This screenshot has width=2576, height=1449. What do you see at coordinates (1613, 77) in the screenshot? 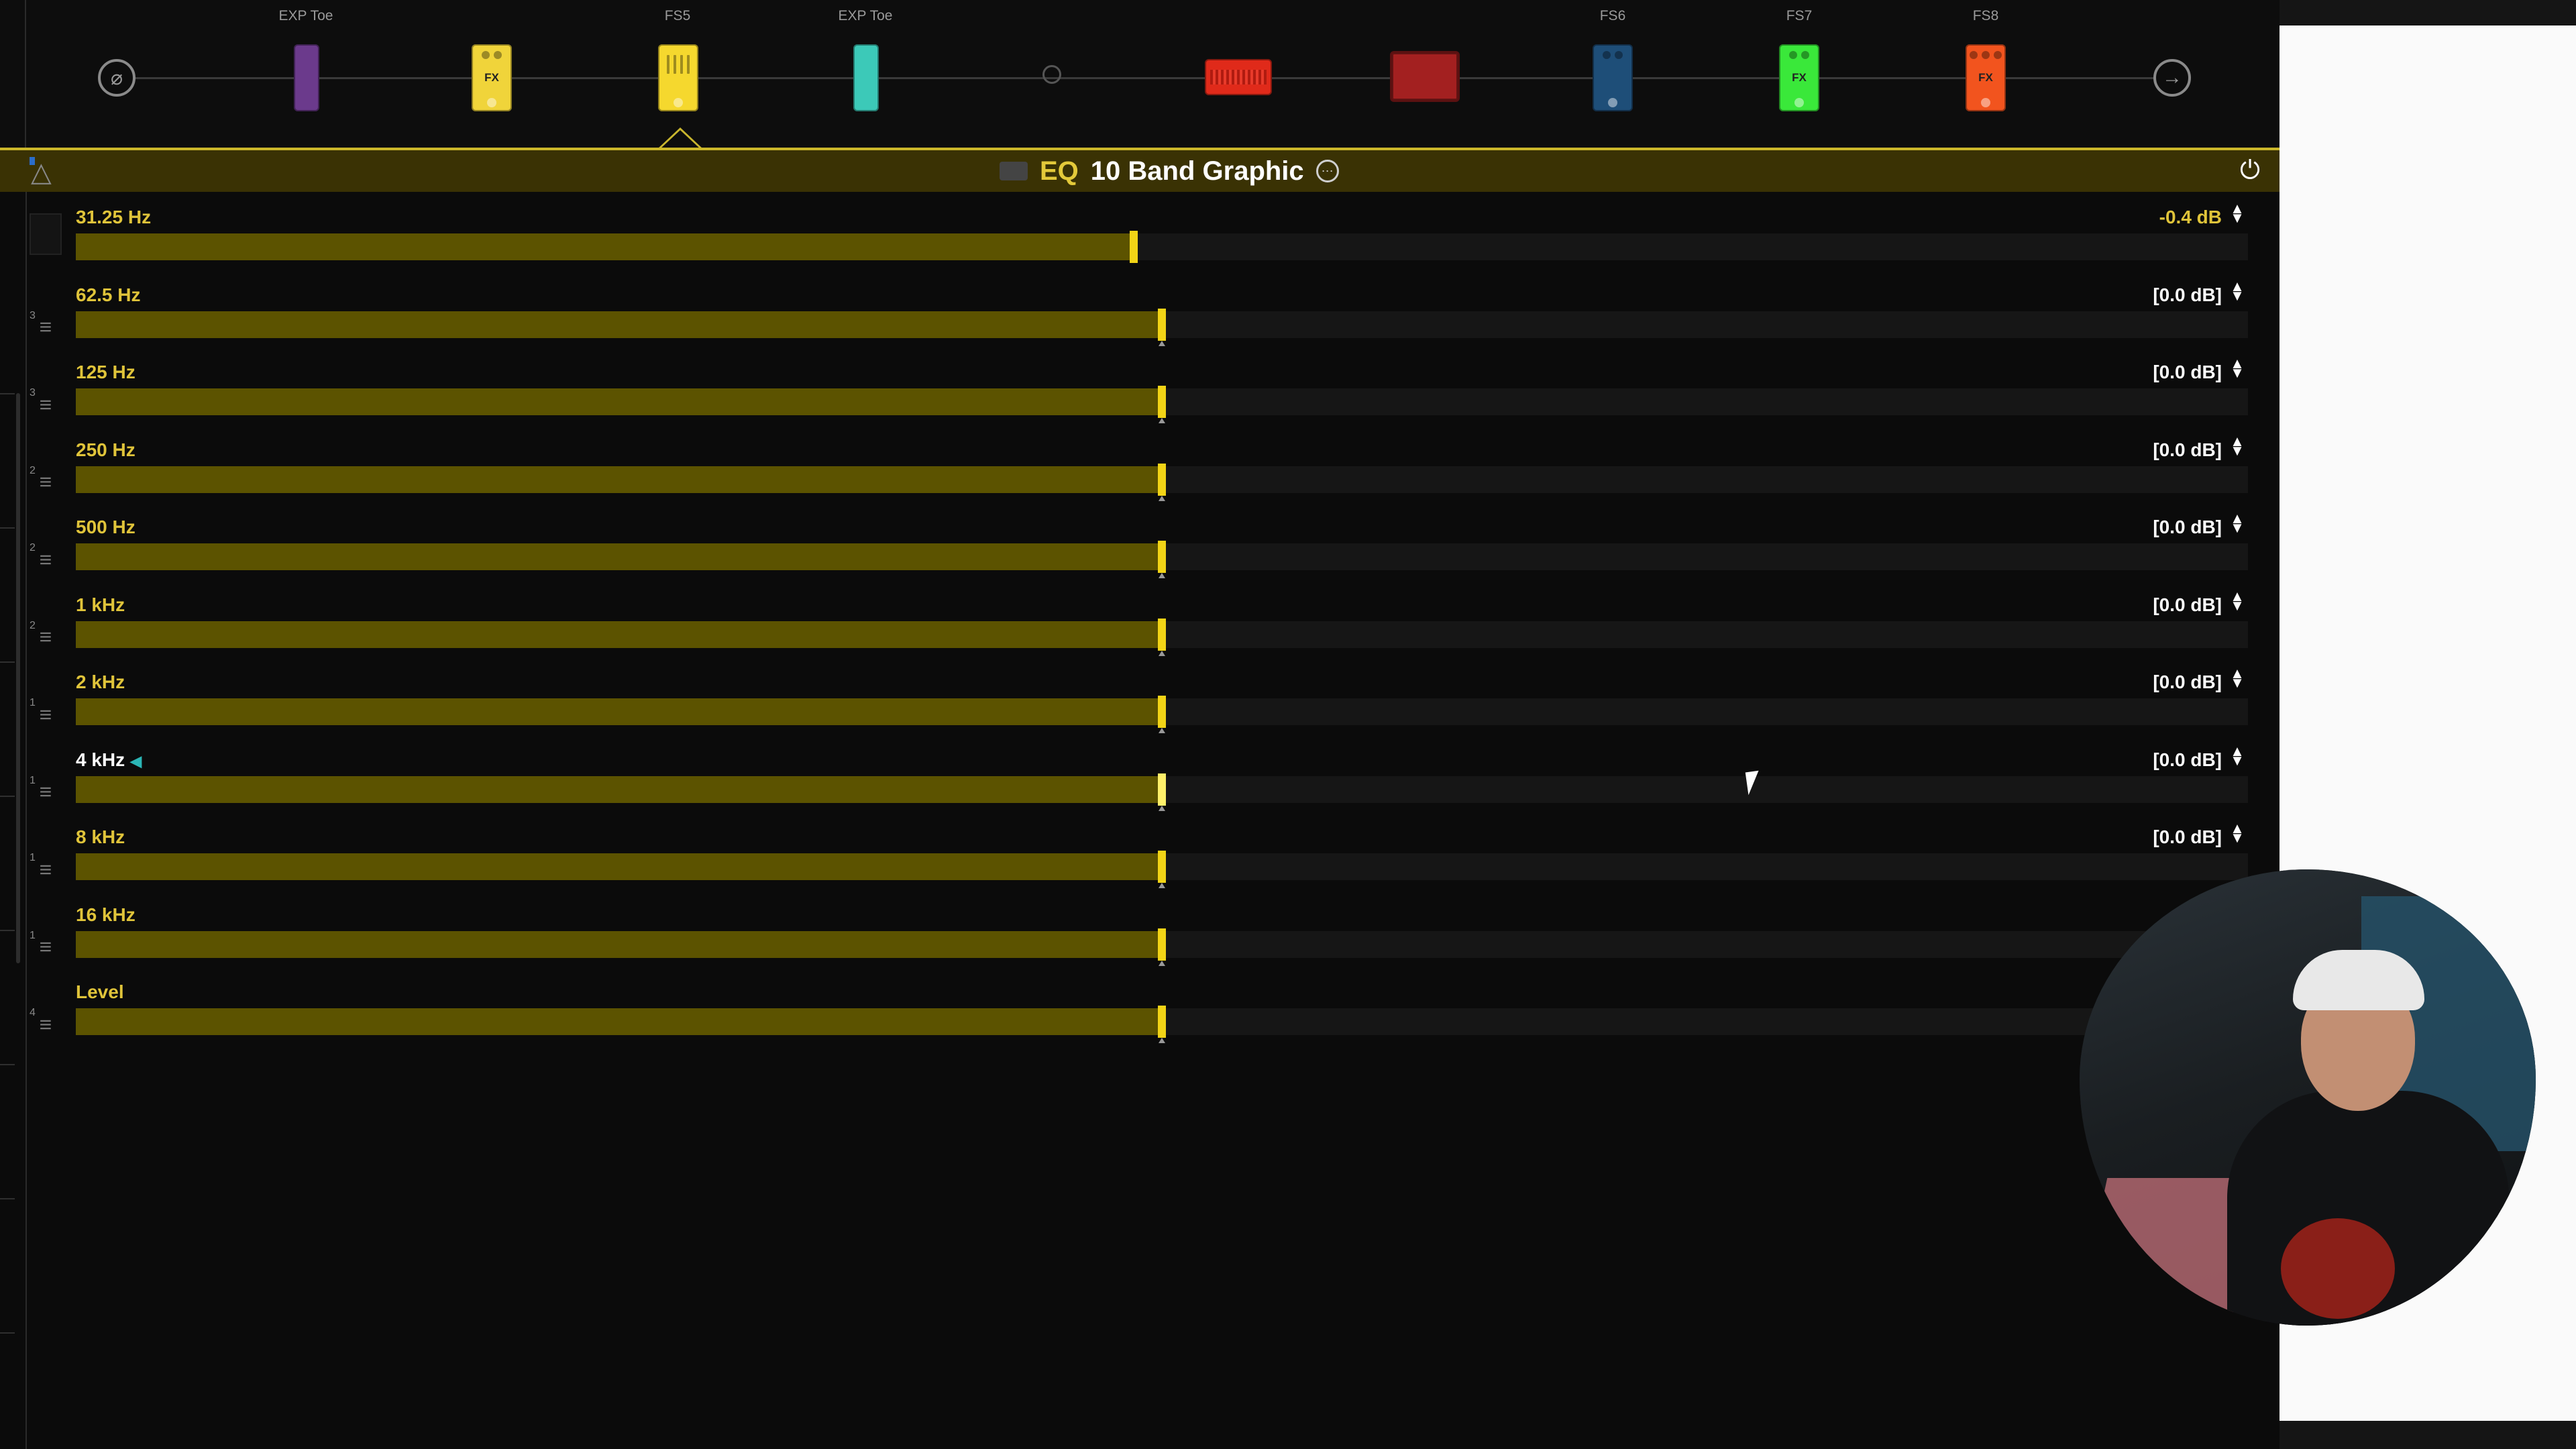
I see `block-blue-fx` at bounding box center [1613, 77].